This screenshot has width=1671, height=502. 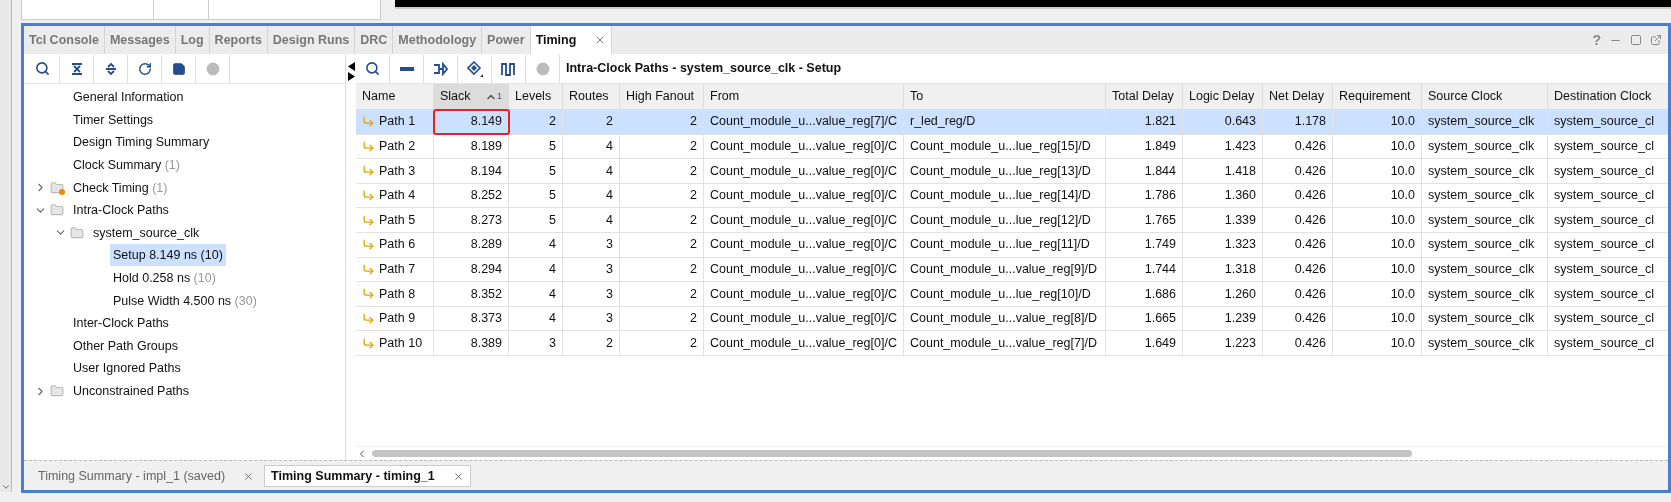 I want to click on expand-right-icon, so click(x=351, y=76).